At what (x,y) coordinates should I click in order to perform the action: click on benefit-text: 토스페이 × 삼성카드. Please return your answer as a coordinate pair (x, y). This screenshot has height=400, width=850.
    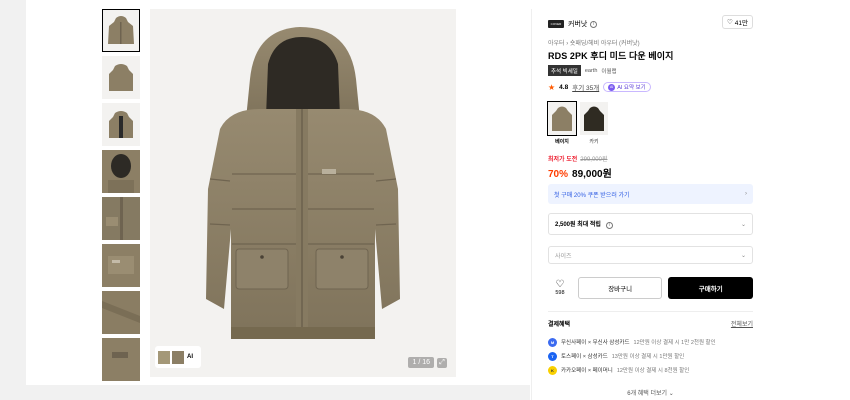
    Looking at the image, I should click on (584, 357).